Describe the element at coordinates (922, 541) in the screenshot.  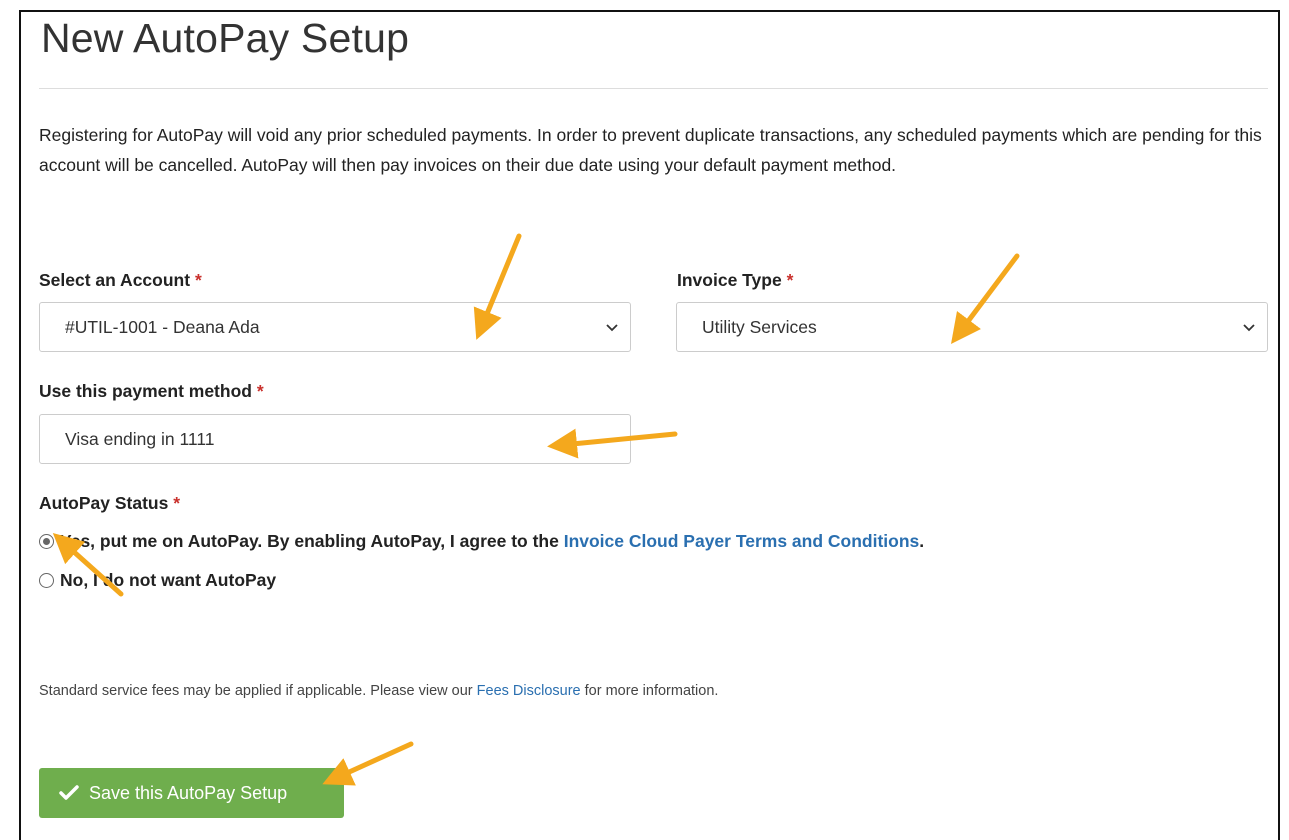
I see `autopay-yes-suffix: .` at that location.